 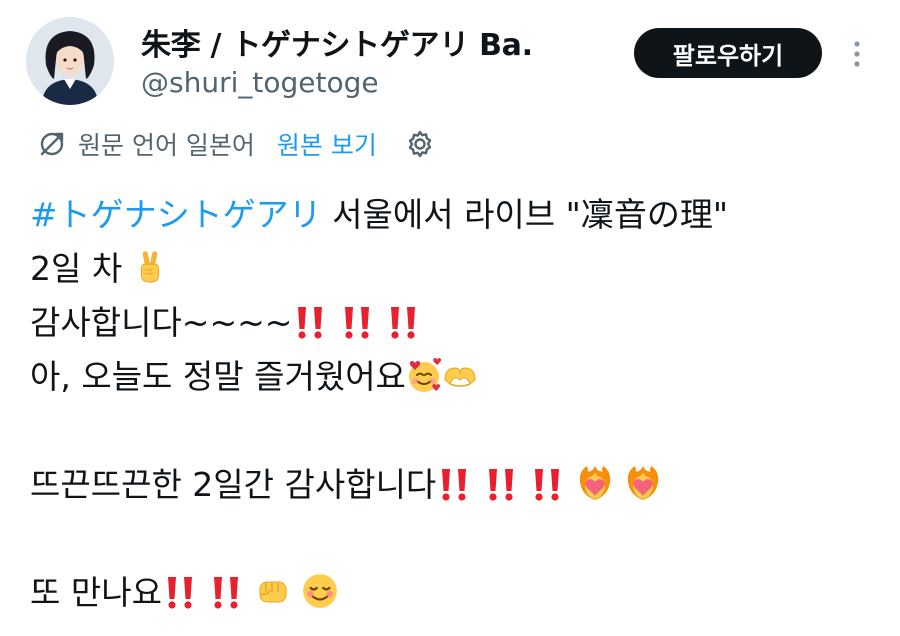 I want to click on tweet-line-2-text: 2일 차, so click(x=76, y=268).